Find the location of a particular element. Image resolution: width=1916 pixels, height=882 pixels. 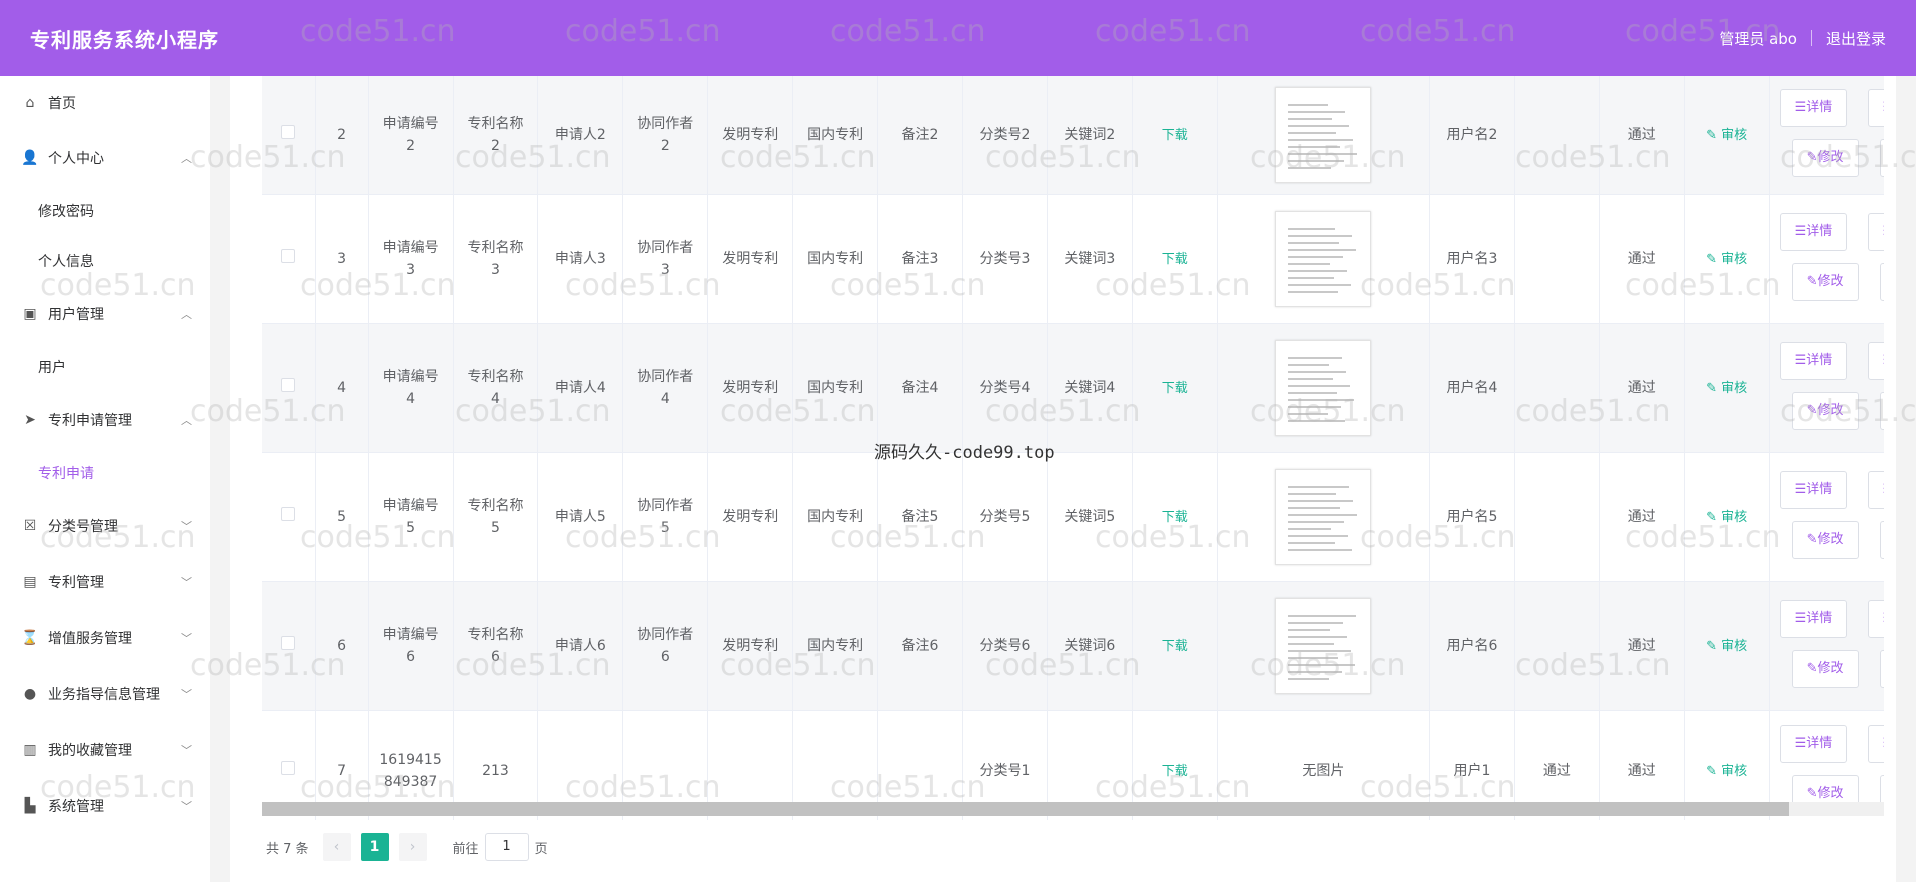

app-title: 专利服务系统小程序 is located at coordinates (124, 39).